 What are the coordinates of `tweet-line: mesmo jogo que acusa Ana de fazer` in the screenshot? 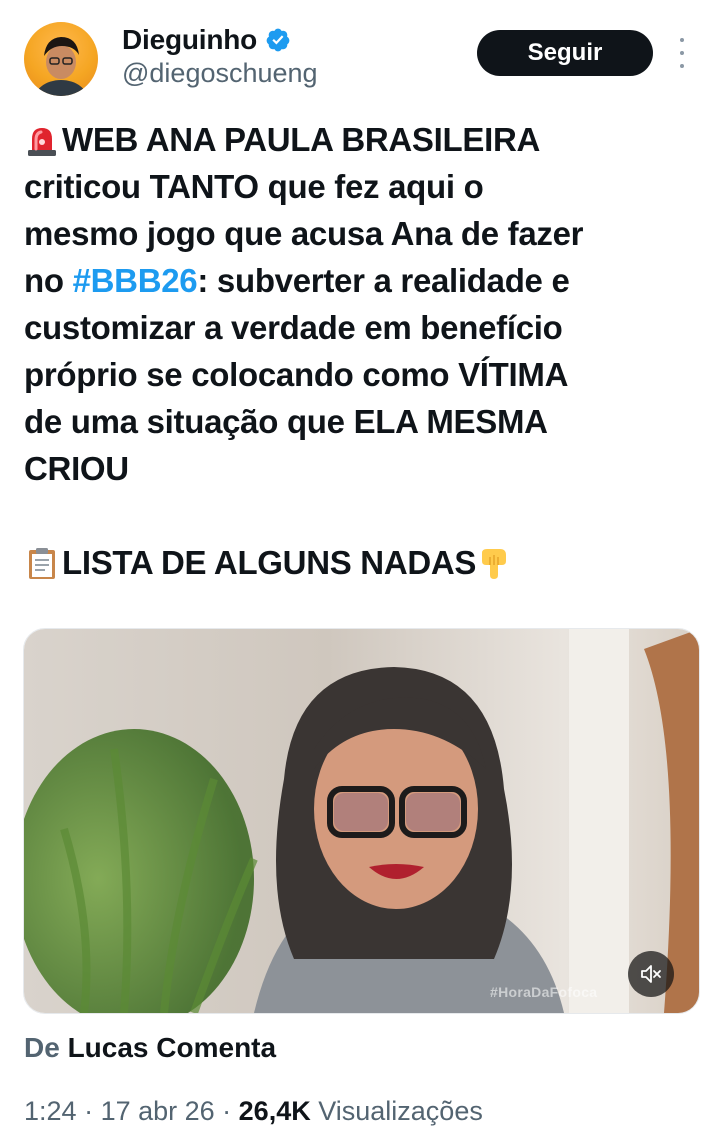 It's located at (304, 233).